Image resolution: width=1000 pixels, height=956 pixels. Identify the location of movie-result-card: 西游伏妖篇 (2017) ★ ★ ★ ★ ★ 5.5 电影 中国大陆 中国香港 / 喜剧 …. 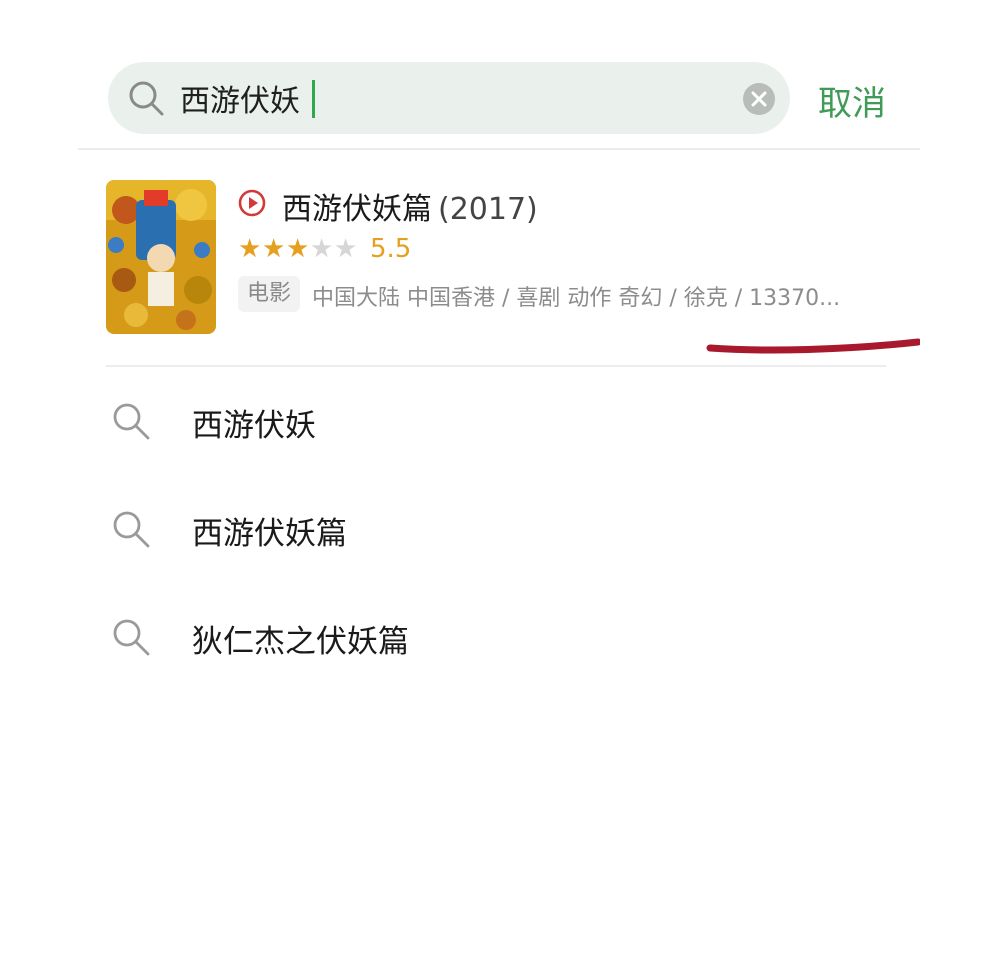
(506, 258).